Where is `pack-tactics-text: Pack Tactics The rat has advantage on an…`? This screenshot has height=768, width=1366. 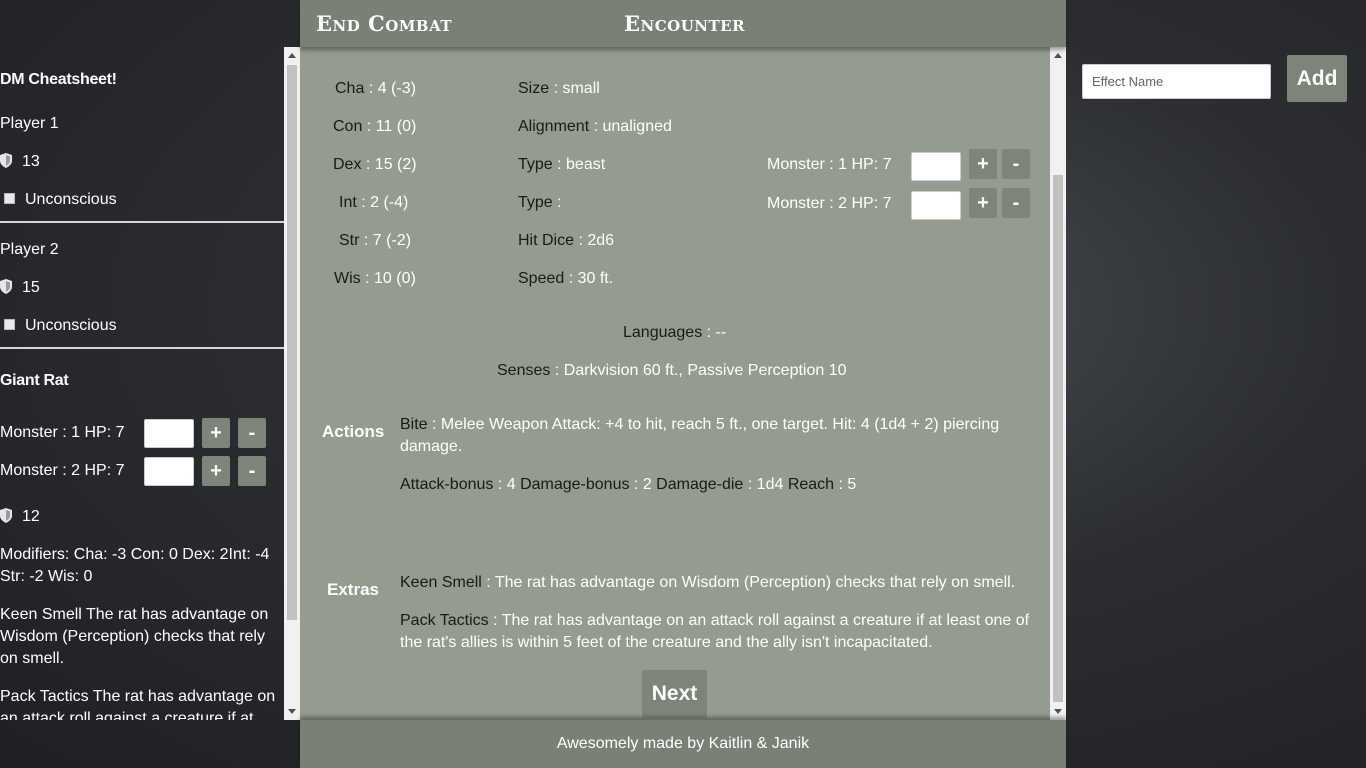 pack-tactics-text: Pack Tactics The rat has advantage on an… is located at coordinates (138, 704).